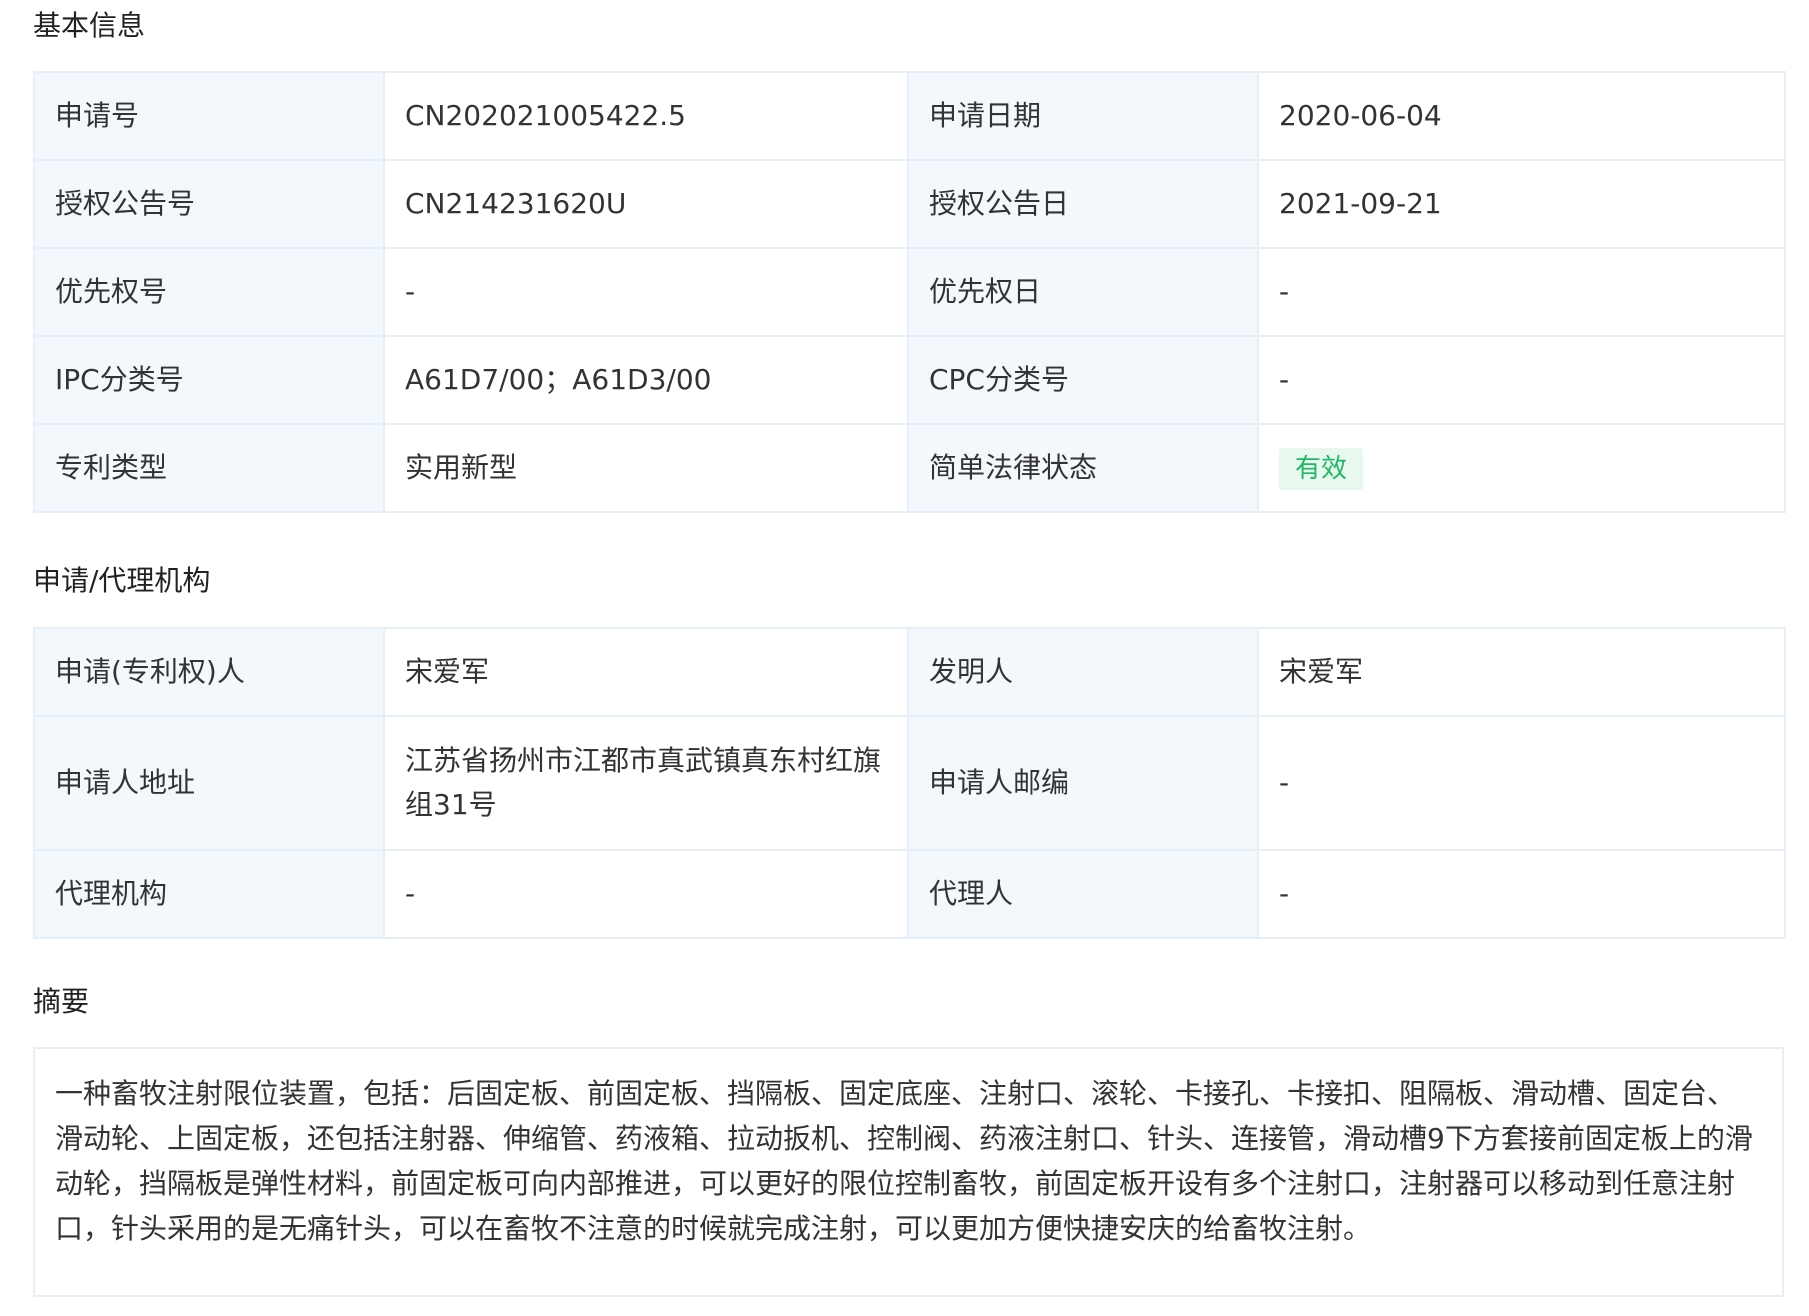 The image size is (1809, 1316). Describe the element at coordinates (209, 783) in the screenshot. I see `applicant-address-label: 申请人地址` at that location.